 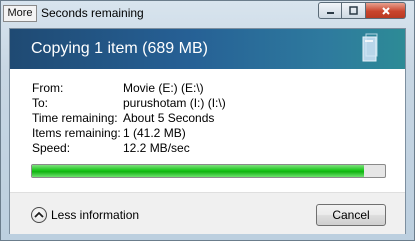 I want to click on minimize-button, so click(x=330, y=10).